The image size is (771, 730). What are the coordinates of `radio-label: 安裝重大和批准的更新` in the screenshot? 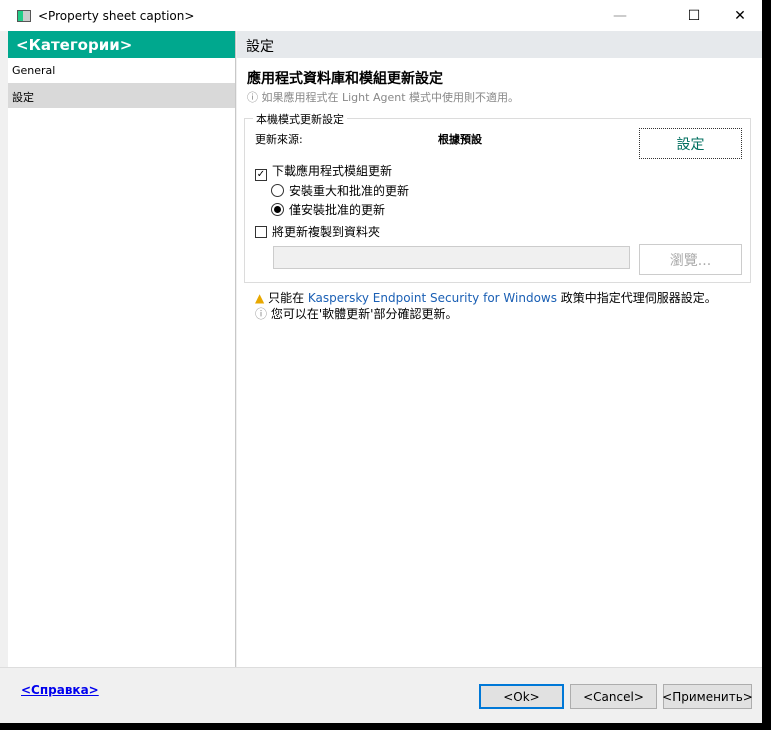 It's located at (349, 191).